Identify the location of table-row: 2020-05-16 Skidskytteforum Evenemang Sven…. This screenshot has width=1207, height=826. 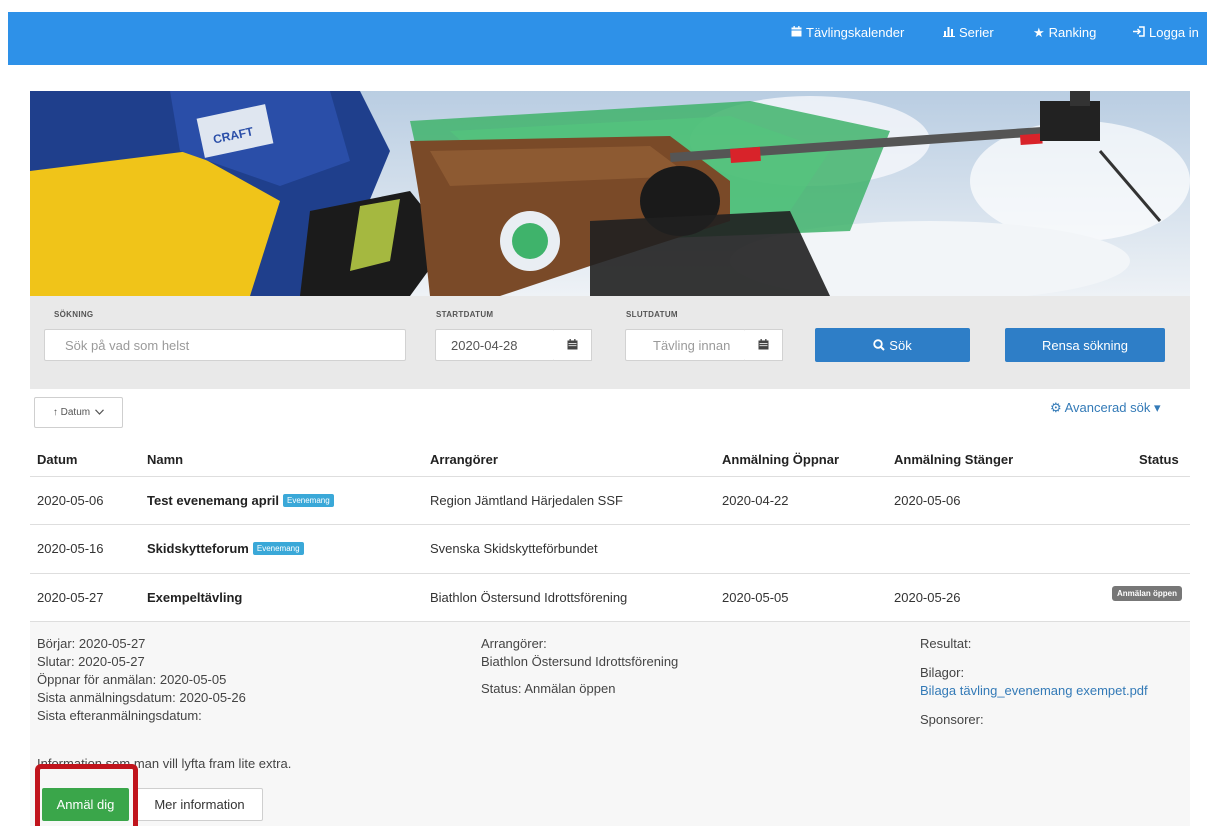
(610, 548).